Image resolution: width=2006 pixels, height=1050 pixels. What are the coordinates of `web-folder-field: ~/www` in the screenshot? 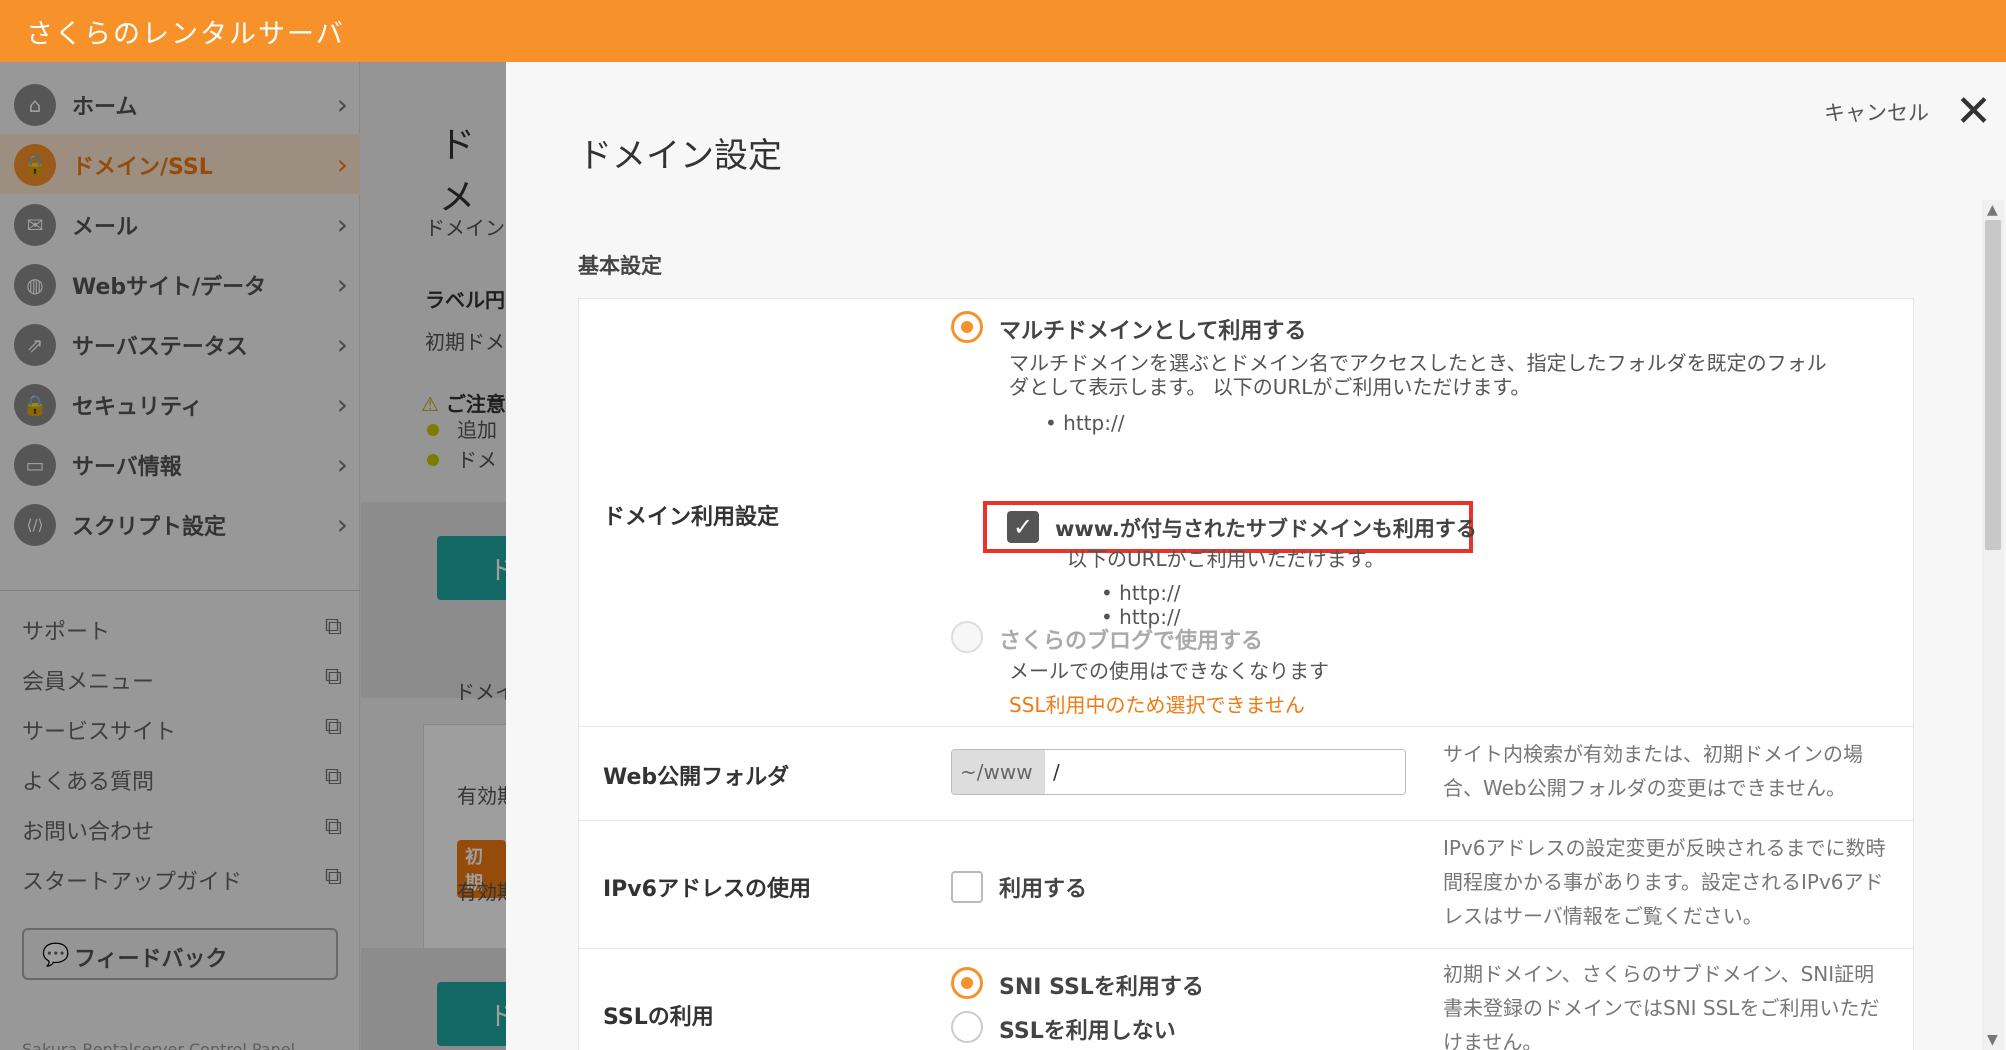 It's located at (1178, 772).